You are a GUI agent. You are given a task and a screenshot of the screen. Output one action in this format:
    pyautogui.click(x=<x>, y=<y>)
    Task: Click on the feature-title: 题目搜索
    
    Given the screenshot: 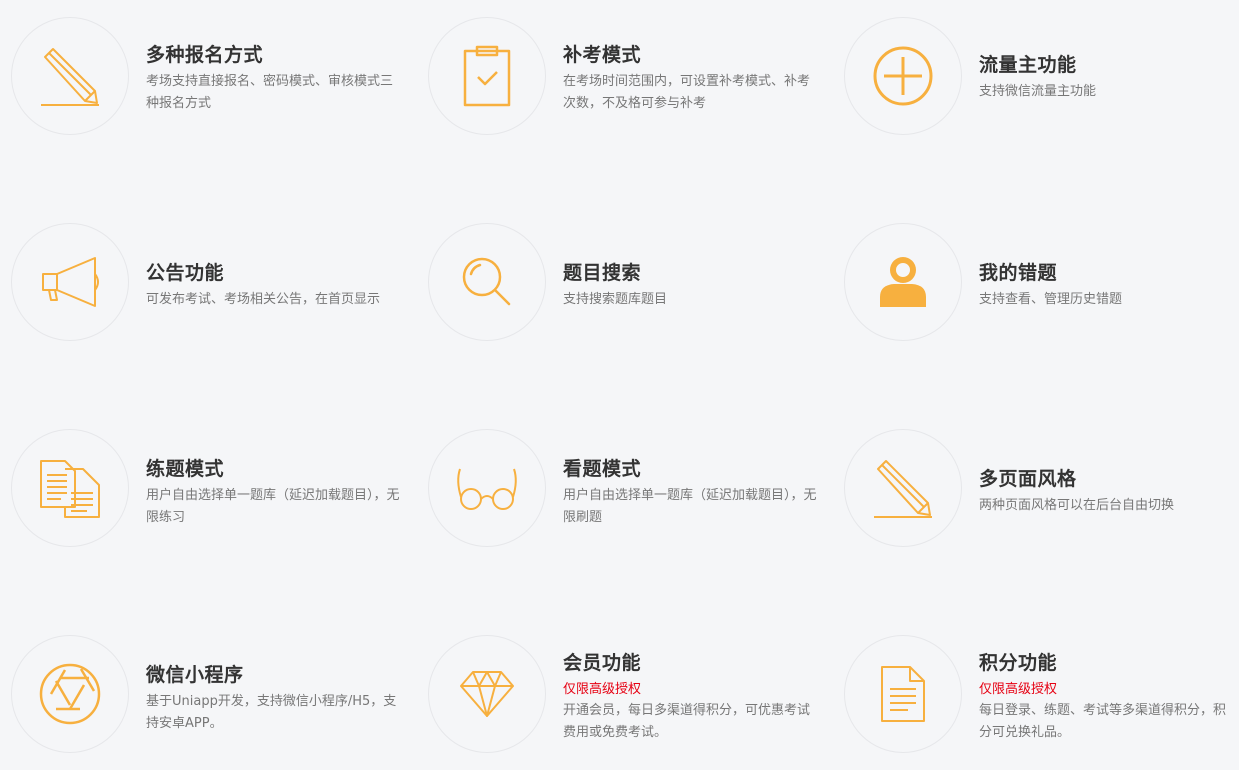 What is the action you would take?
    pyautogui.click(x=602, y=273)
    